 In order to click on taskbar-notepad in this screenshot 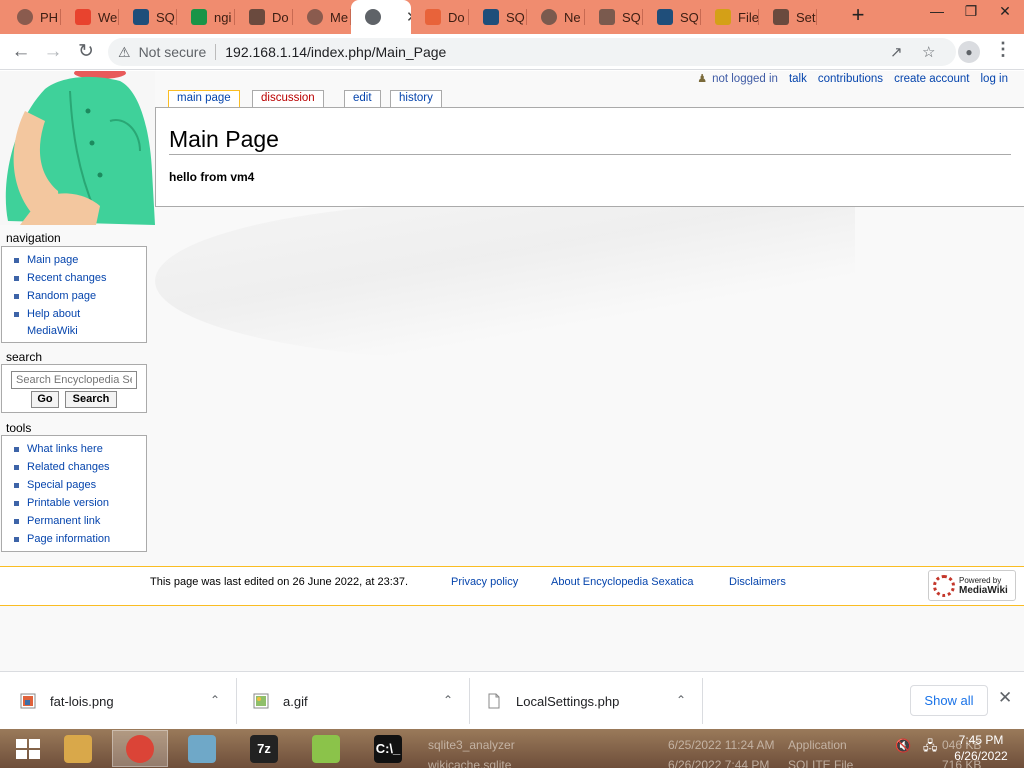, I will do `click(202, 748)`.